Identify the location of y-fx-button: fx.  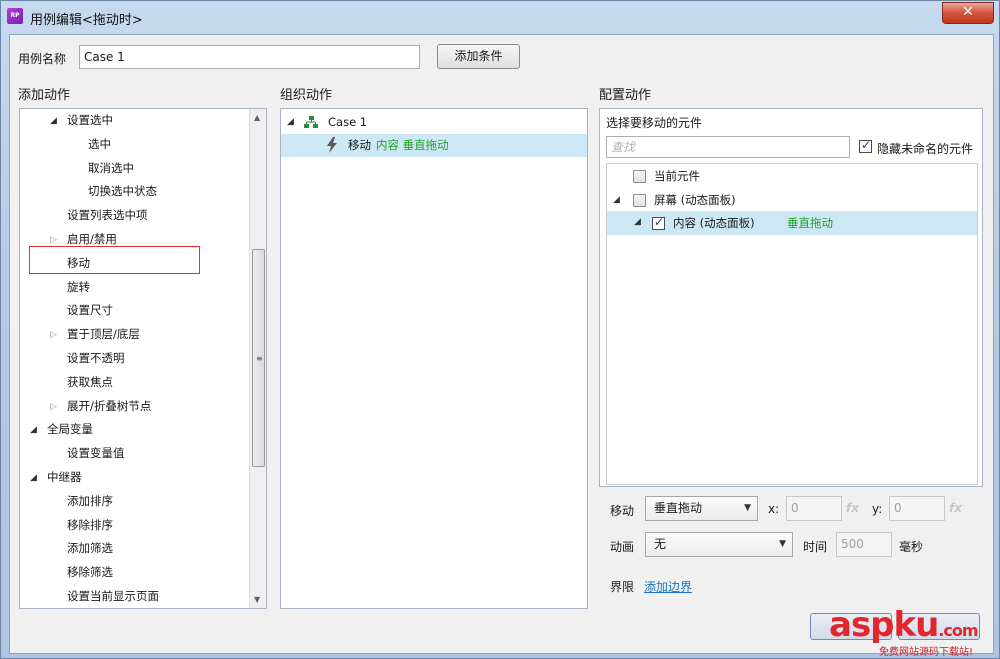
(955, 508).